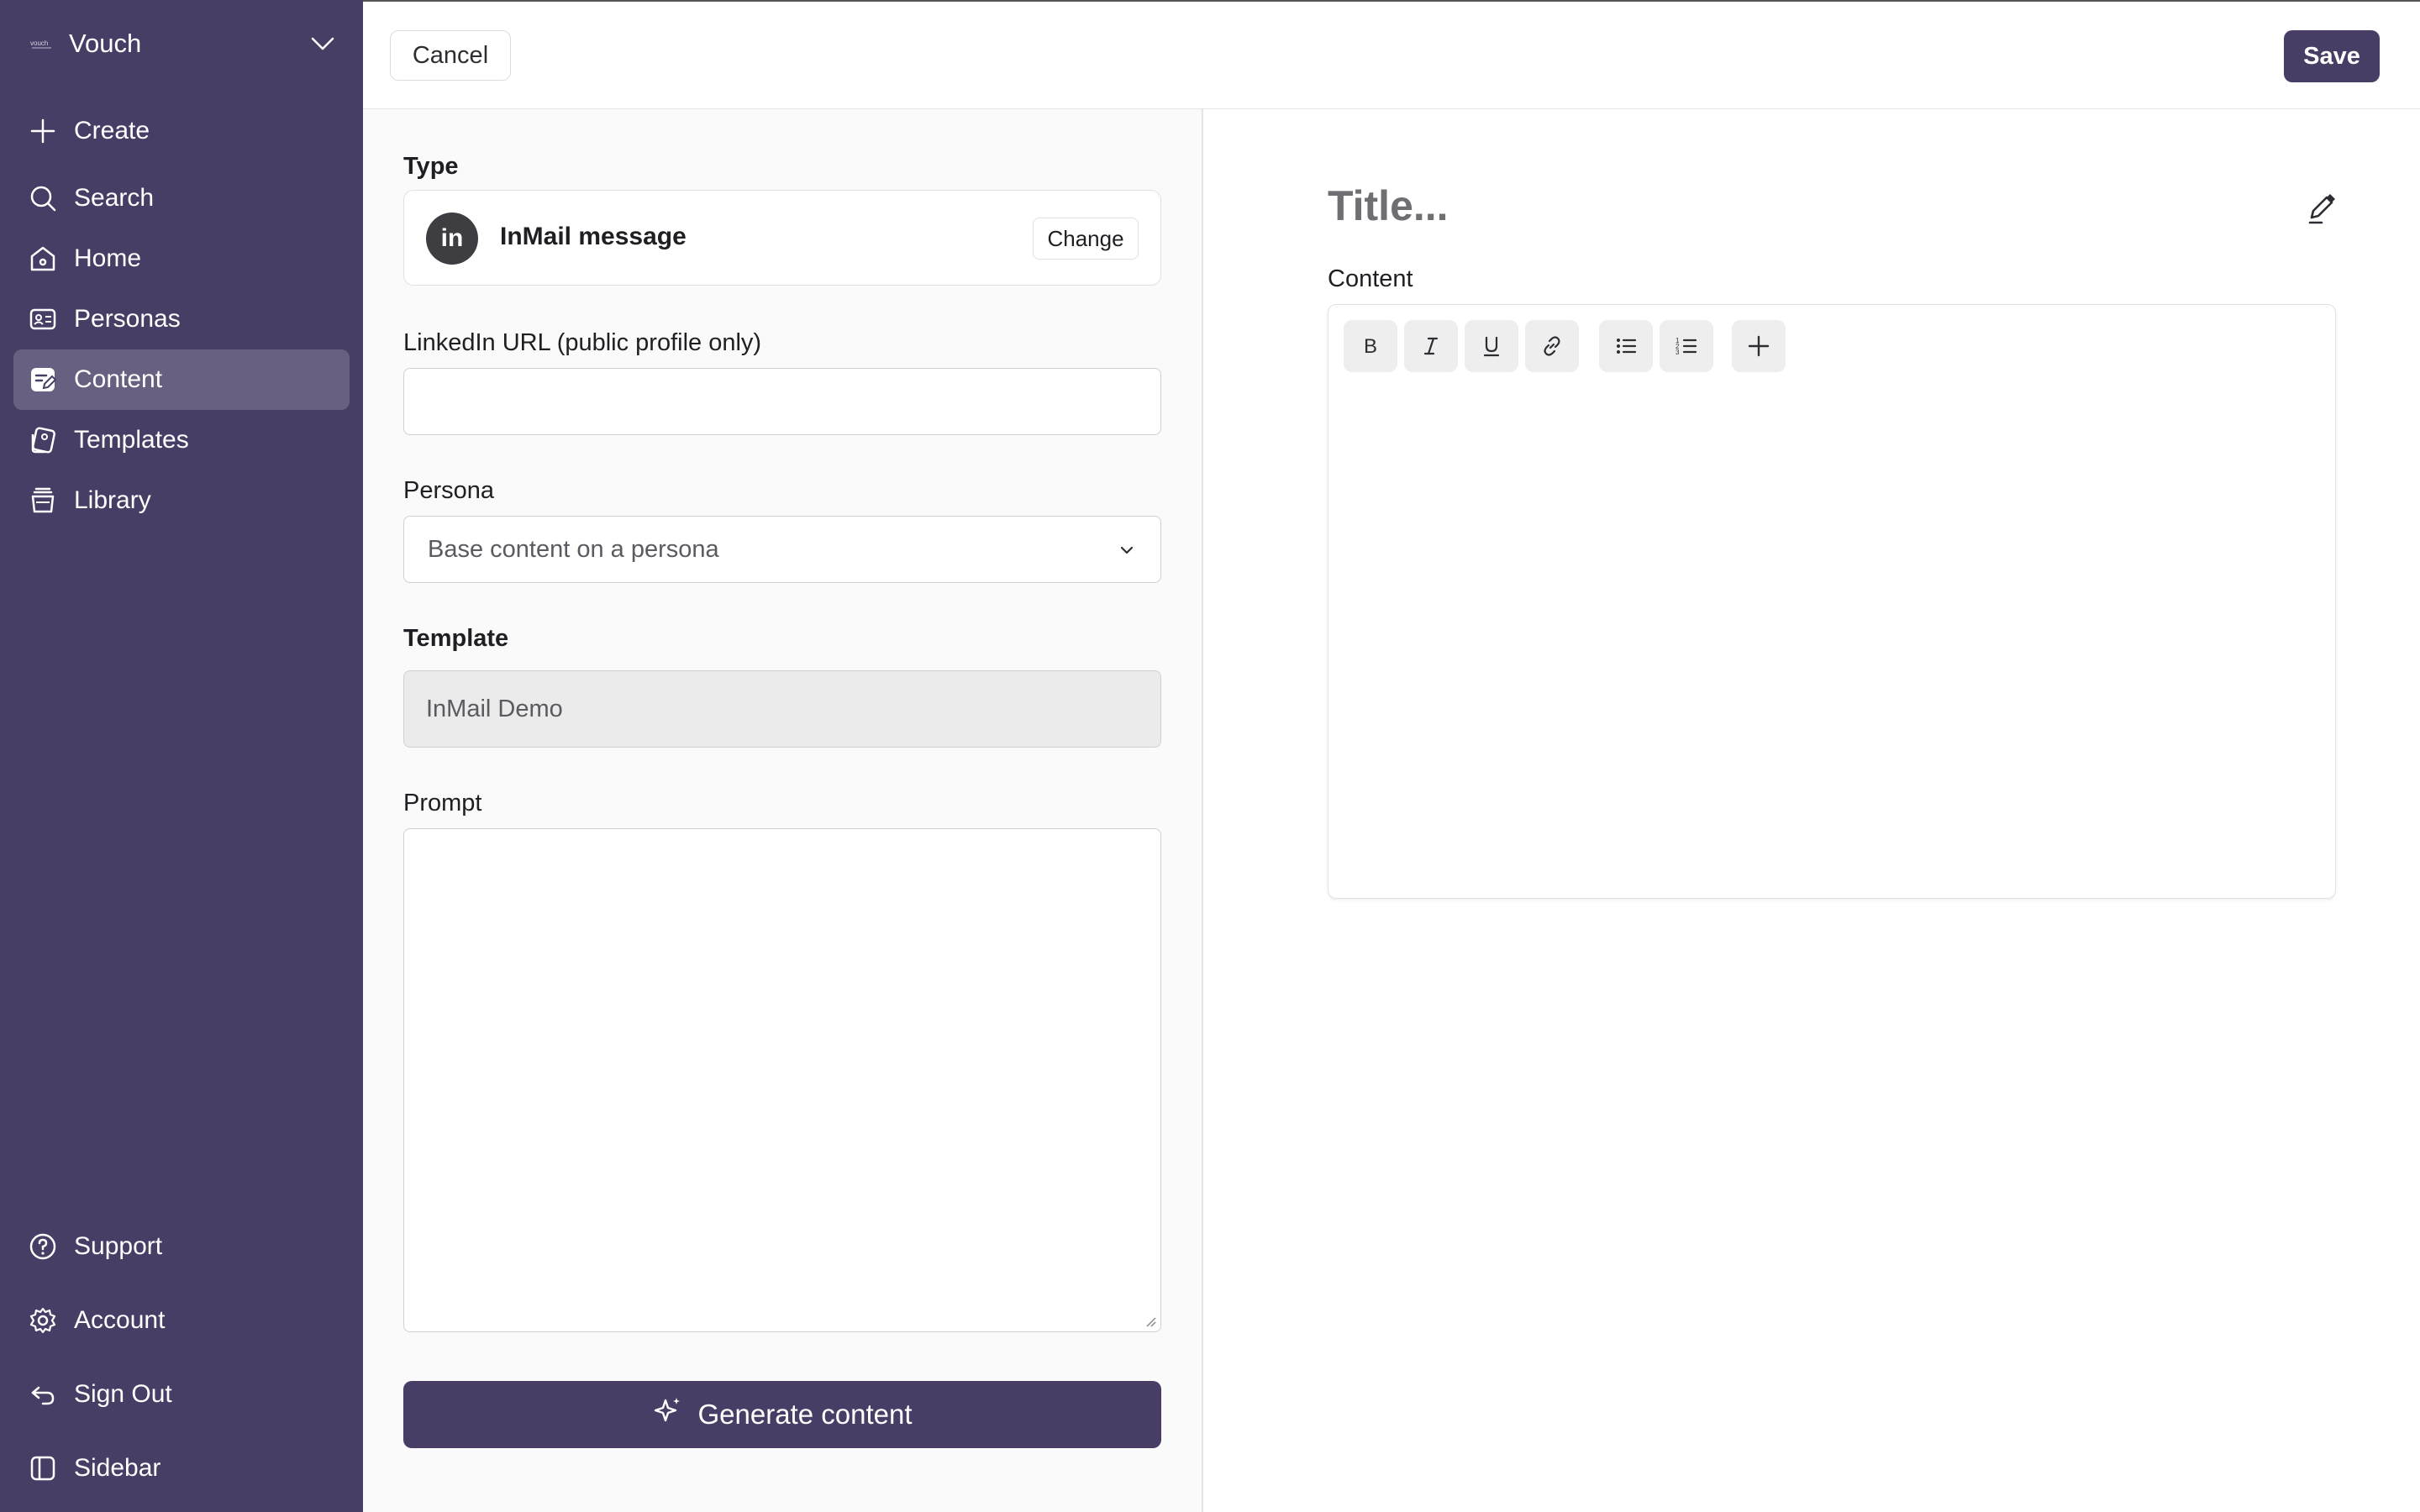 The width and height of the screenshot is (2420, 1512). I want to click on link-icon, so click(1552, 346).